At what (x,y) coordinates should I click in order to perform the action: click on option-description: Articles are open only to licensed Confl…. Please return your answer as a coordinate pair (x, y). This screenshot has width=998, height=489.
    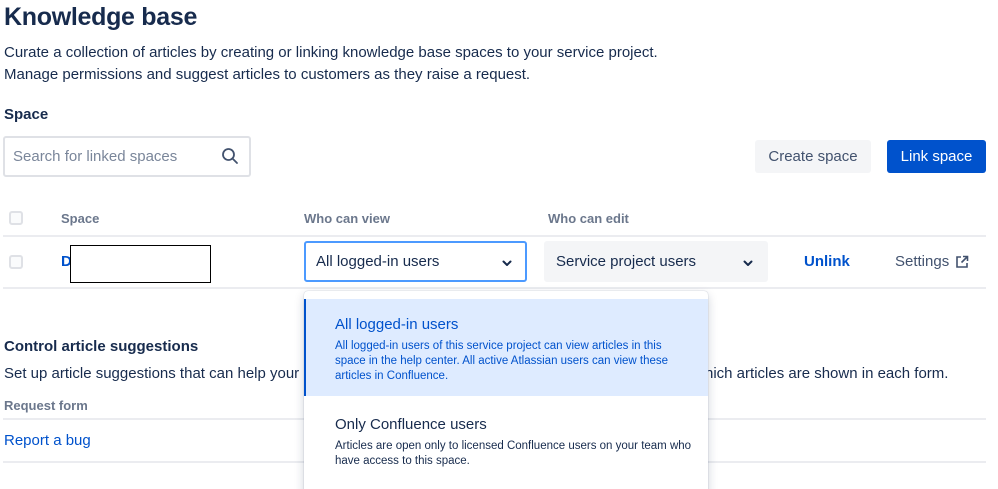
    Looking at the image, I should click on (513, 453).